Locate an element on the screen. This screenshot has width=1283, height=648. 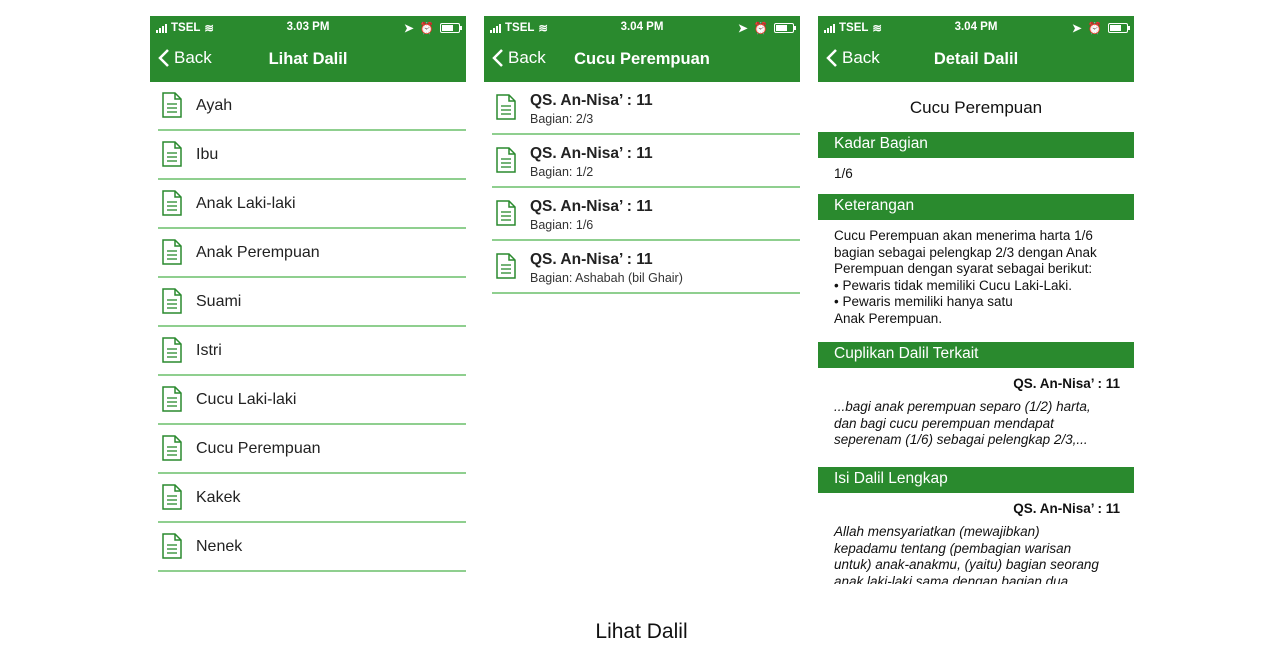
list-item: Cucu Laki-laki is located at coordinates (312, 400).